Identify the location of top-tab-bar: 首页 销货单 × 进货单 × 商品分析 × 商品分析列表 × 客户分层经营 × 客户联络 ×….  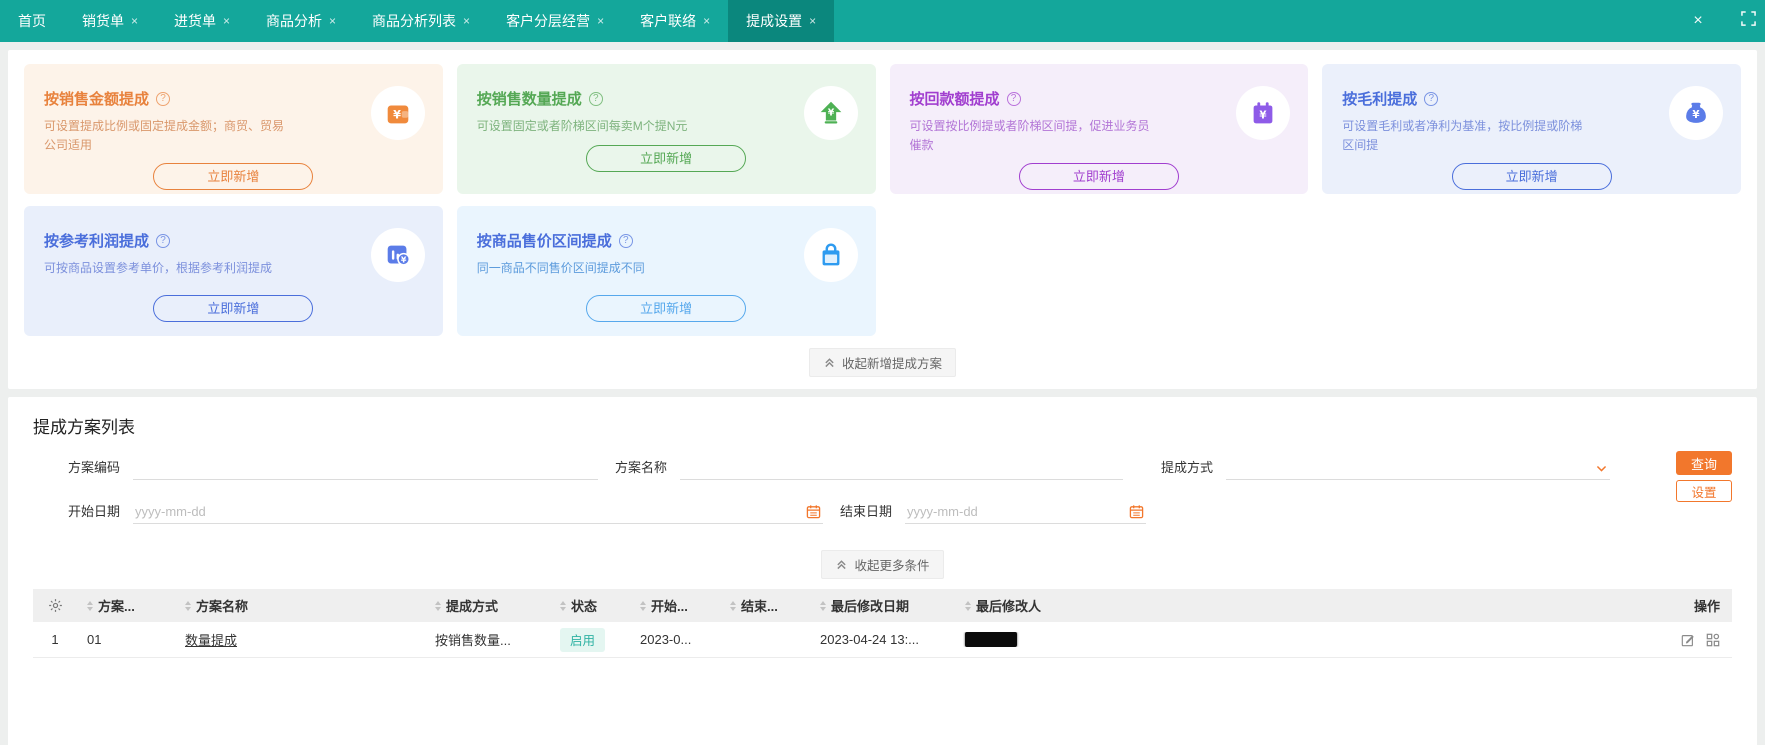
(882, 21).